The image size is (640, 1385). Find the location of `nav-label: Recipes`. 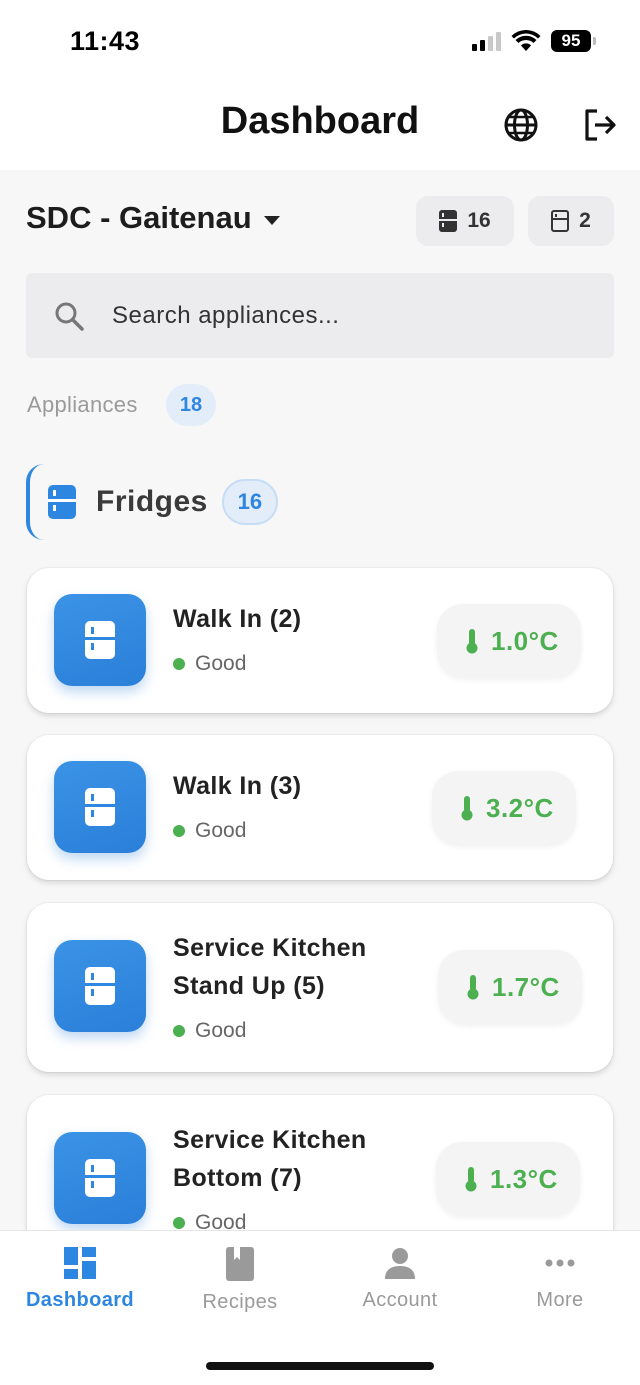

nav-label: Recipes is located at coordinates (240, 1302).